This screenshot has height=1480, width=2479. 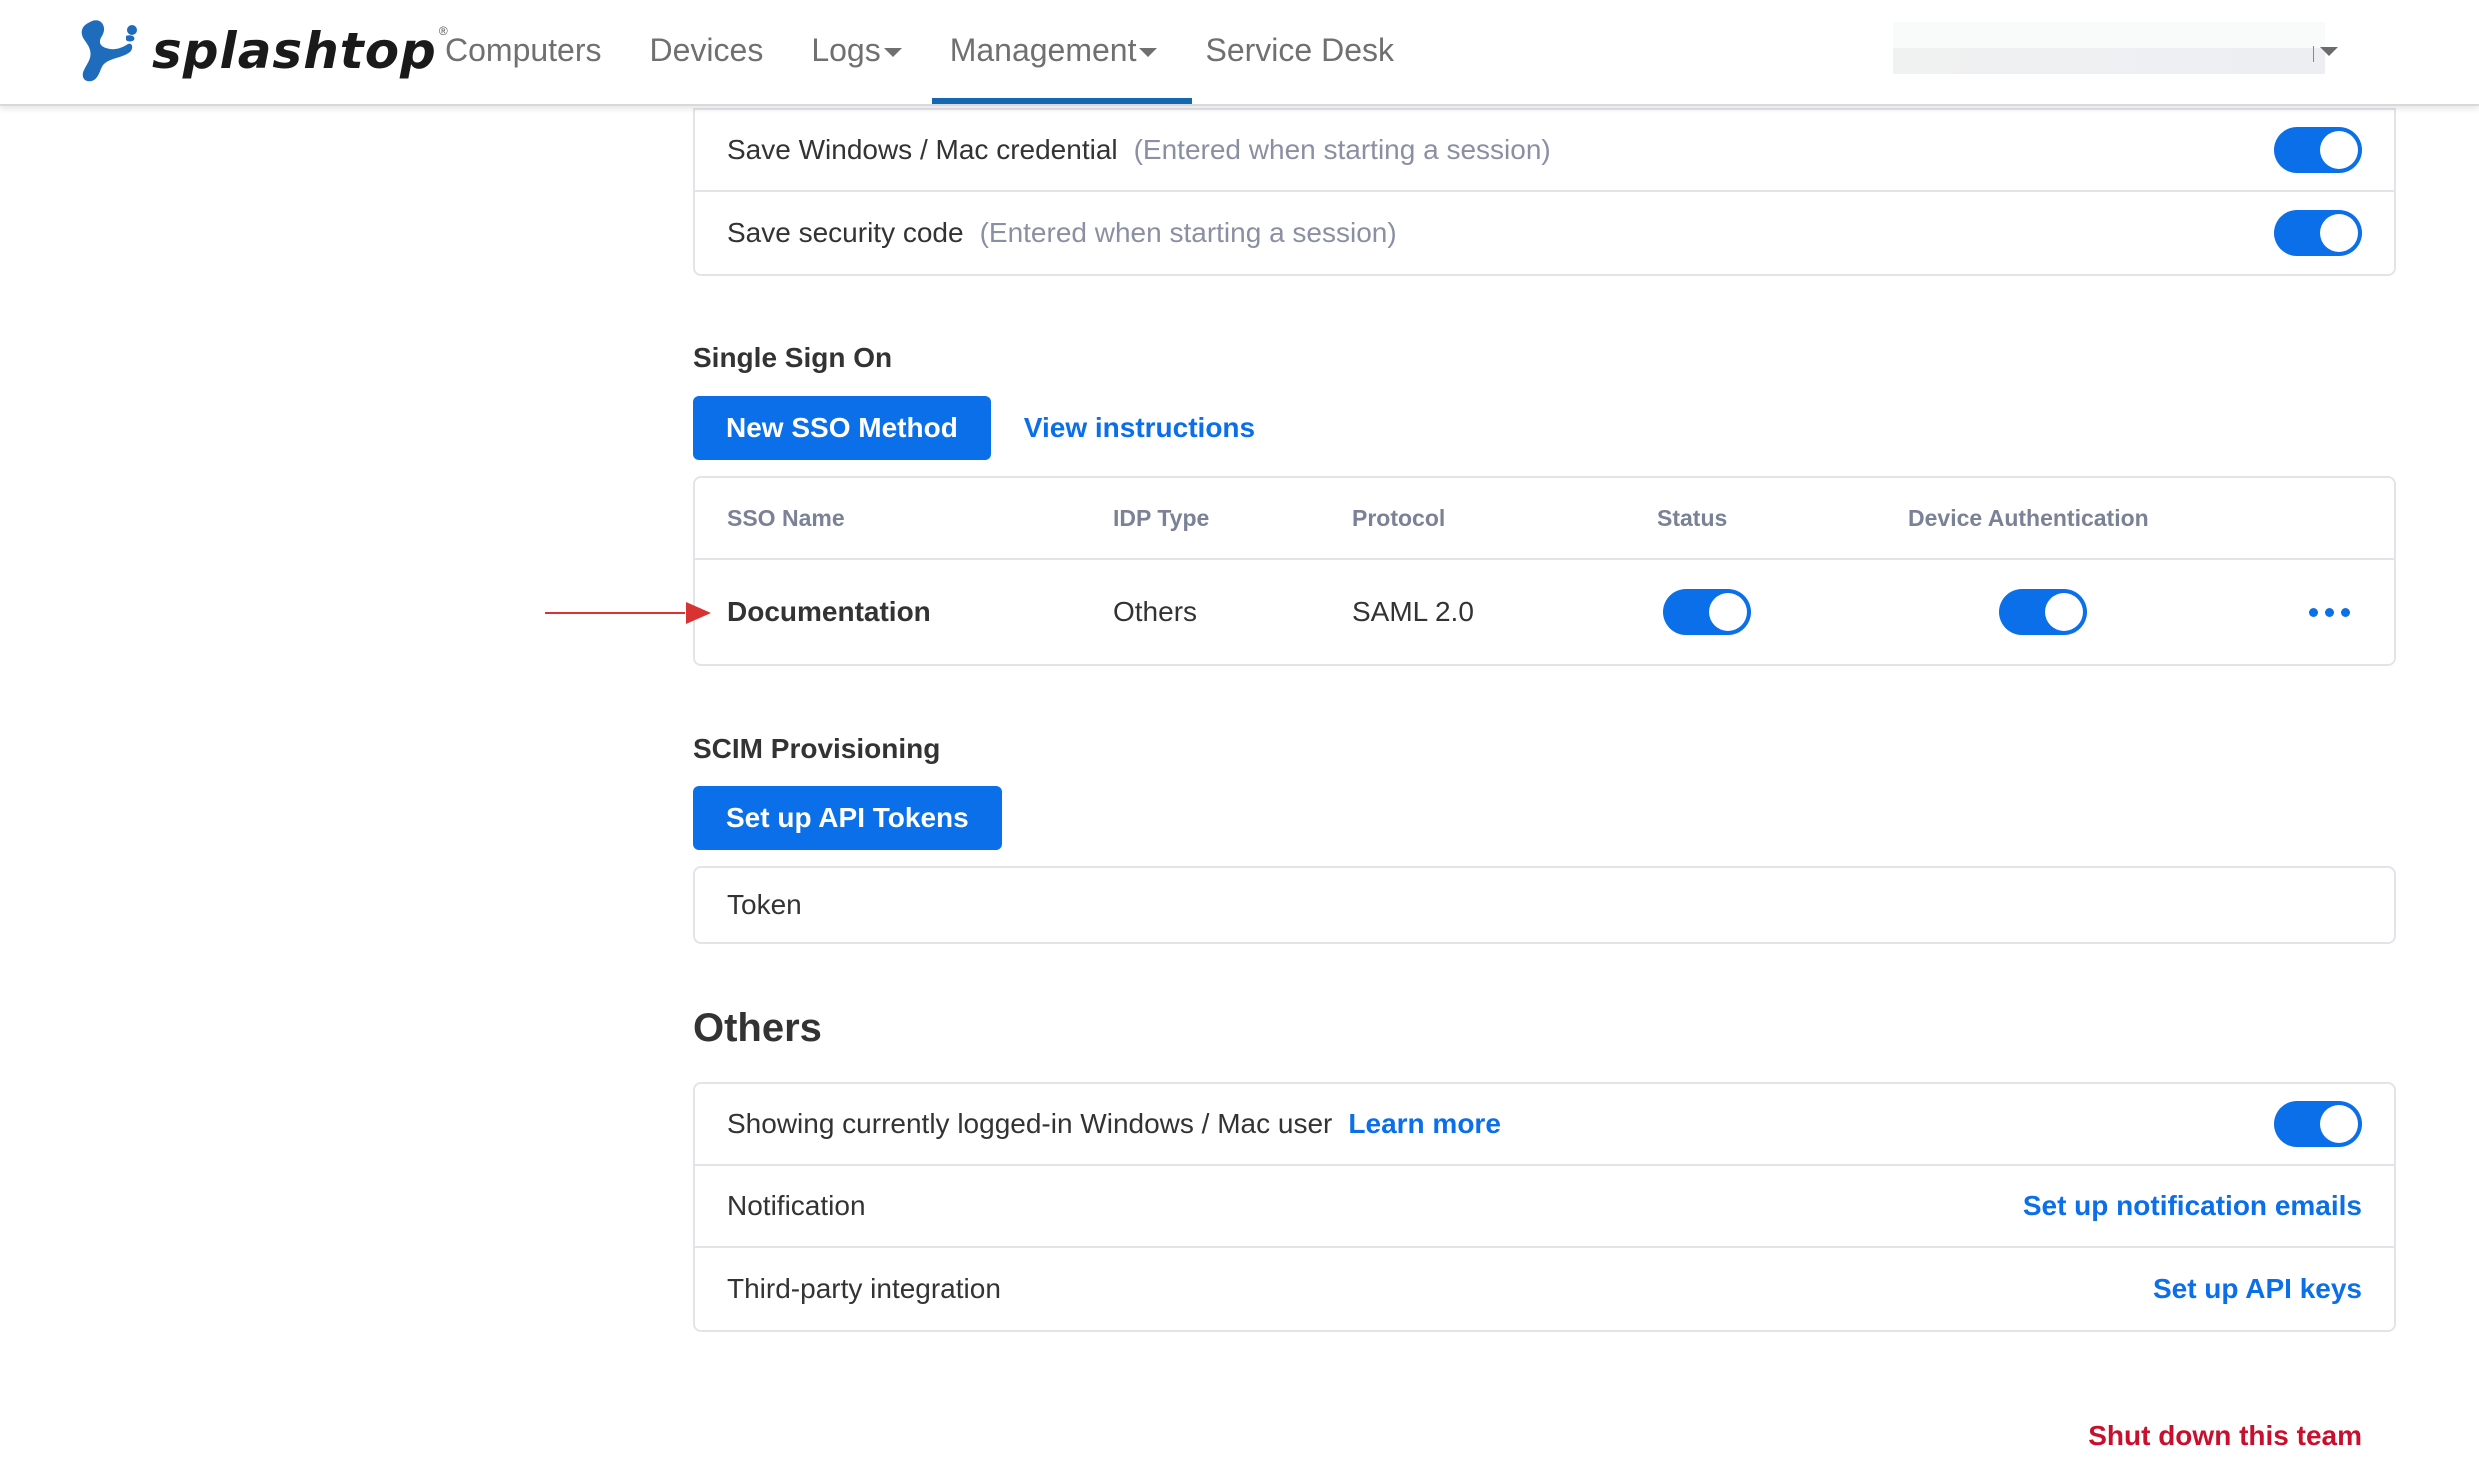 I want to click on nav-label: Logs, so click(x=846, y=49).